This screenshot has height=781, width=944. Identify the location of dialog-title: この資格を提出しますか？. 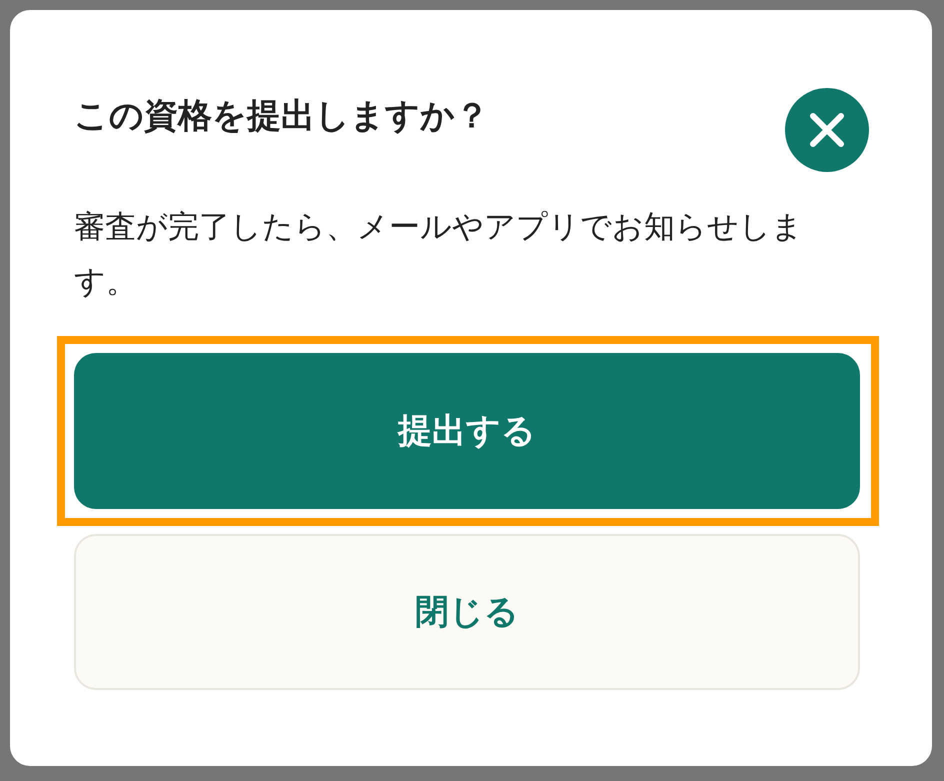
(281, 116).